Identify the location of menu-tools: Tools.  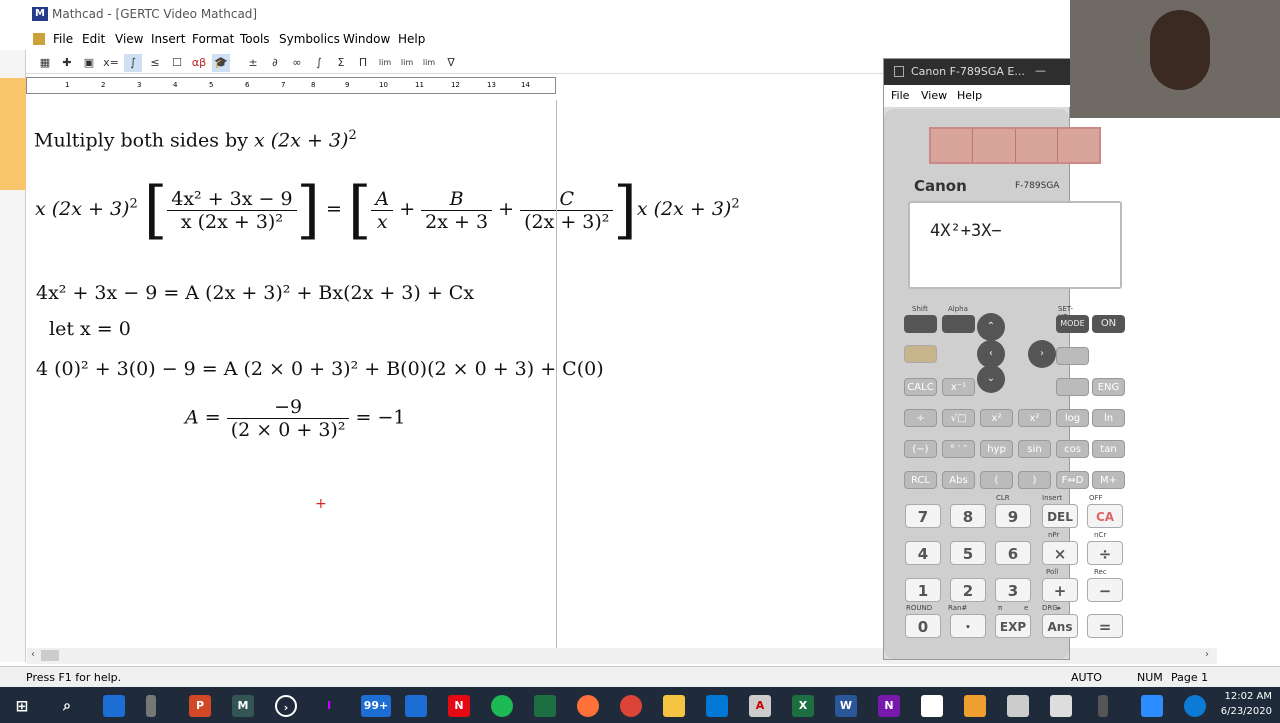
(255, 39).